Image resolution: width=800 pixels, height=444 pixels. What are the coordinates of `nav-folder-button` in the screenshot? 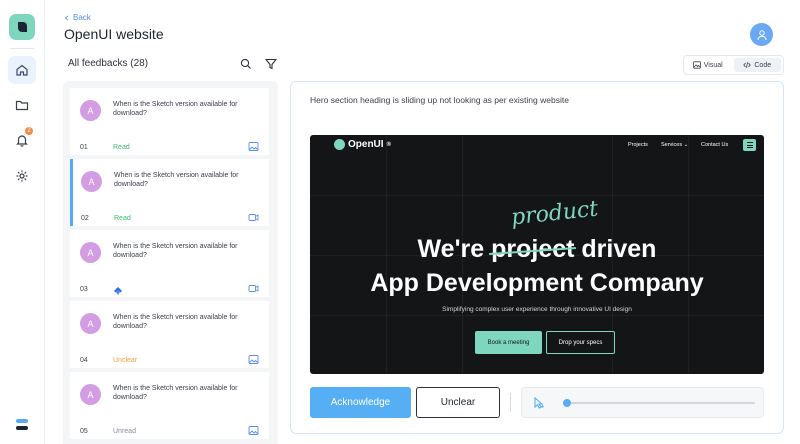 It's located at (22, 105).